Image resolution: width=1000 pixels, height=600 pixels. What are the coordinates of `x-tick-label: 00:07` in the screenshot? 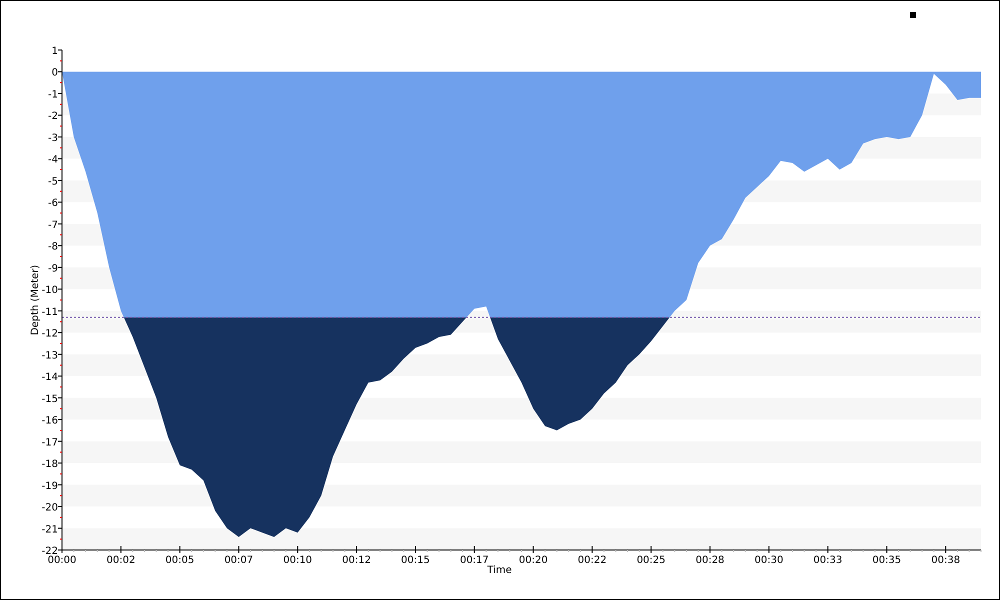 It's located at (239, 560).